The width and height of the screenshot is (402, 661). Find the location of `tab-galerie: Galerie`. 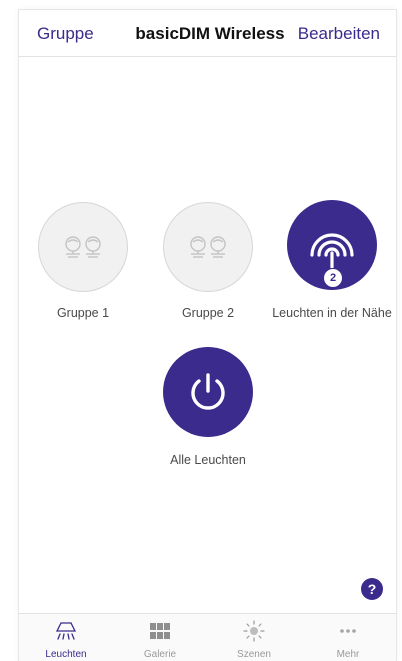

tab-galerie: Galerie is located at coordinates (160, 637).